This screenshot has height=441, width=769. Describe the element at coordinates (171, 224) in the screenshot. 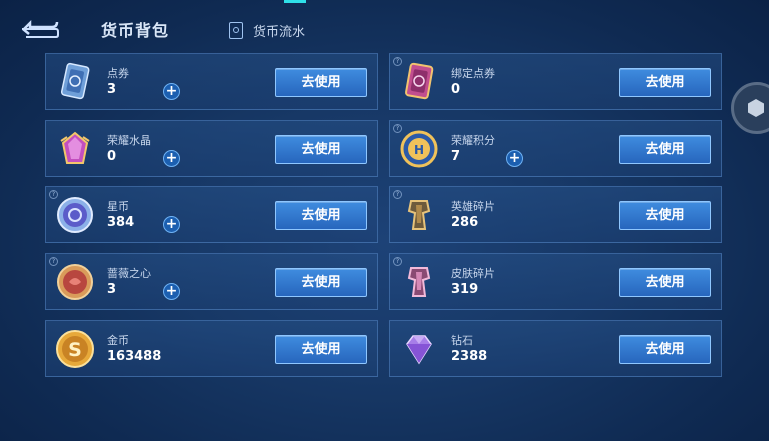

I see `add-star-coin-button: +` at that location.